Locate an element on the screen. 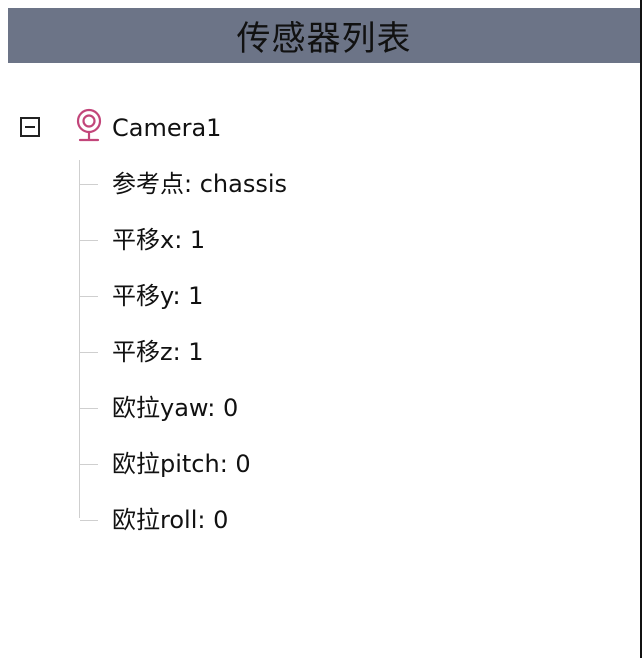  panel-header: 传感器列表 is located at coordinates (324, 35).